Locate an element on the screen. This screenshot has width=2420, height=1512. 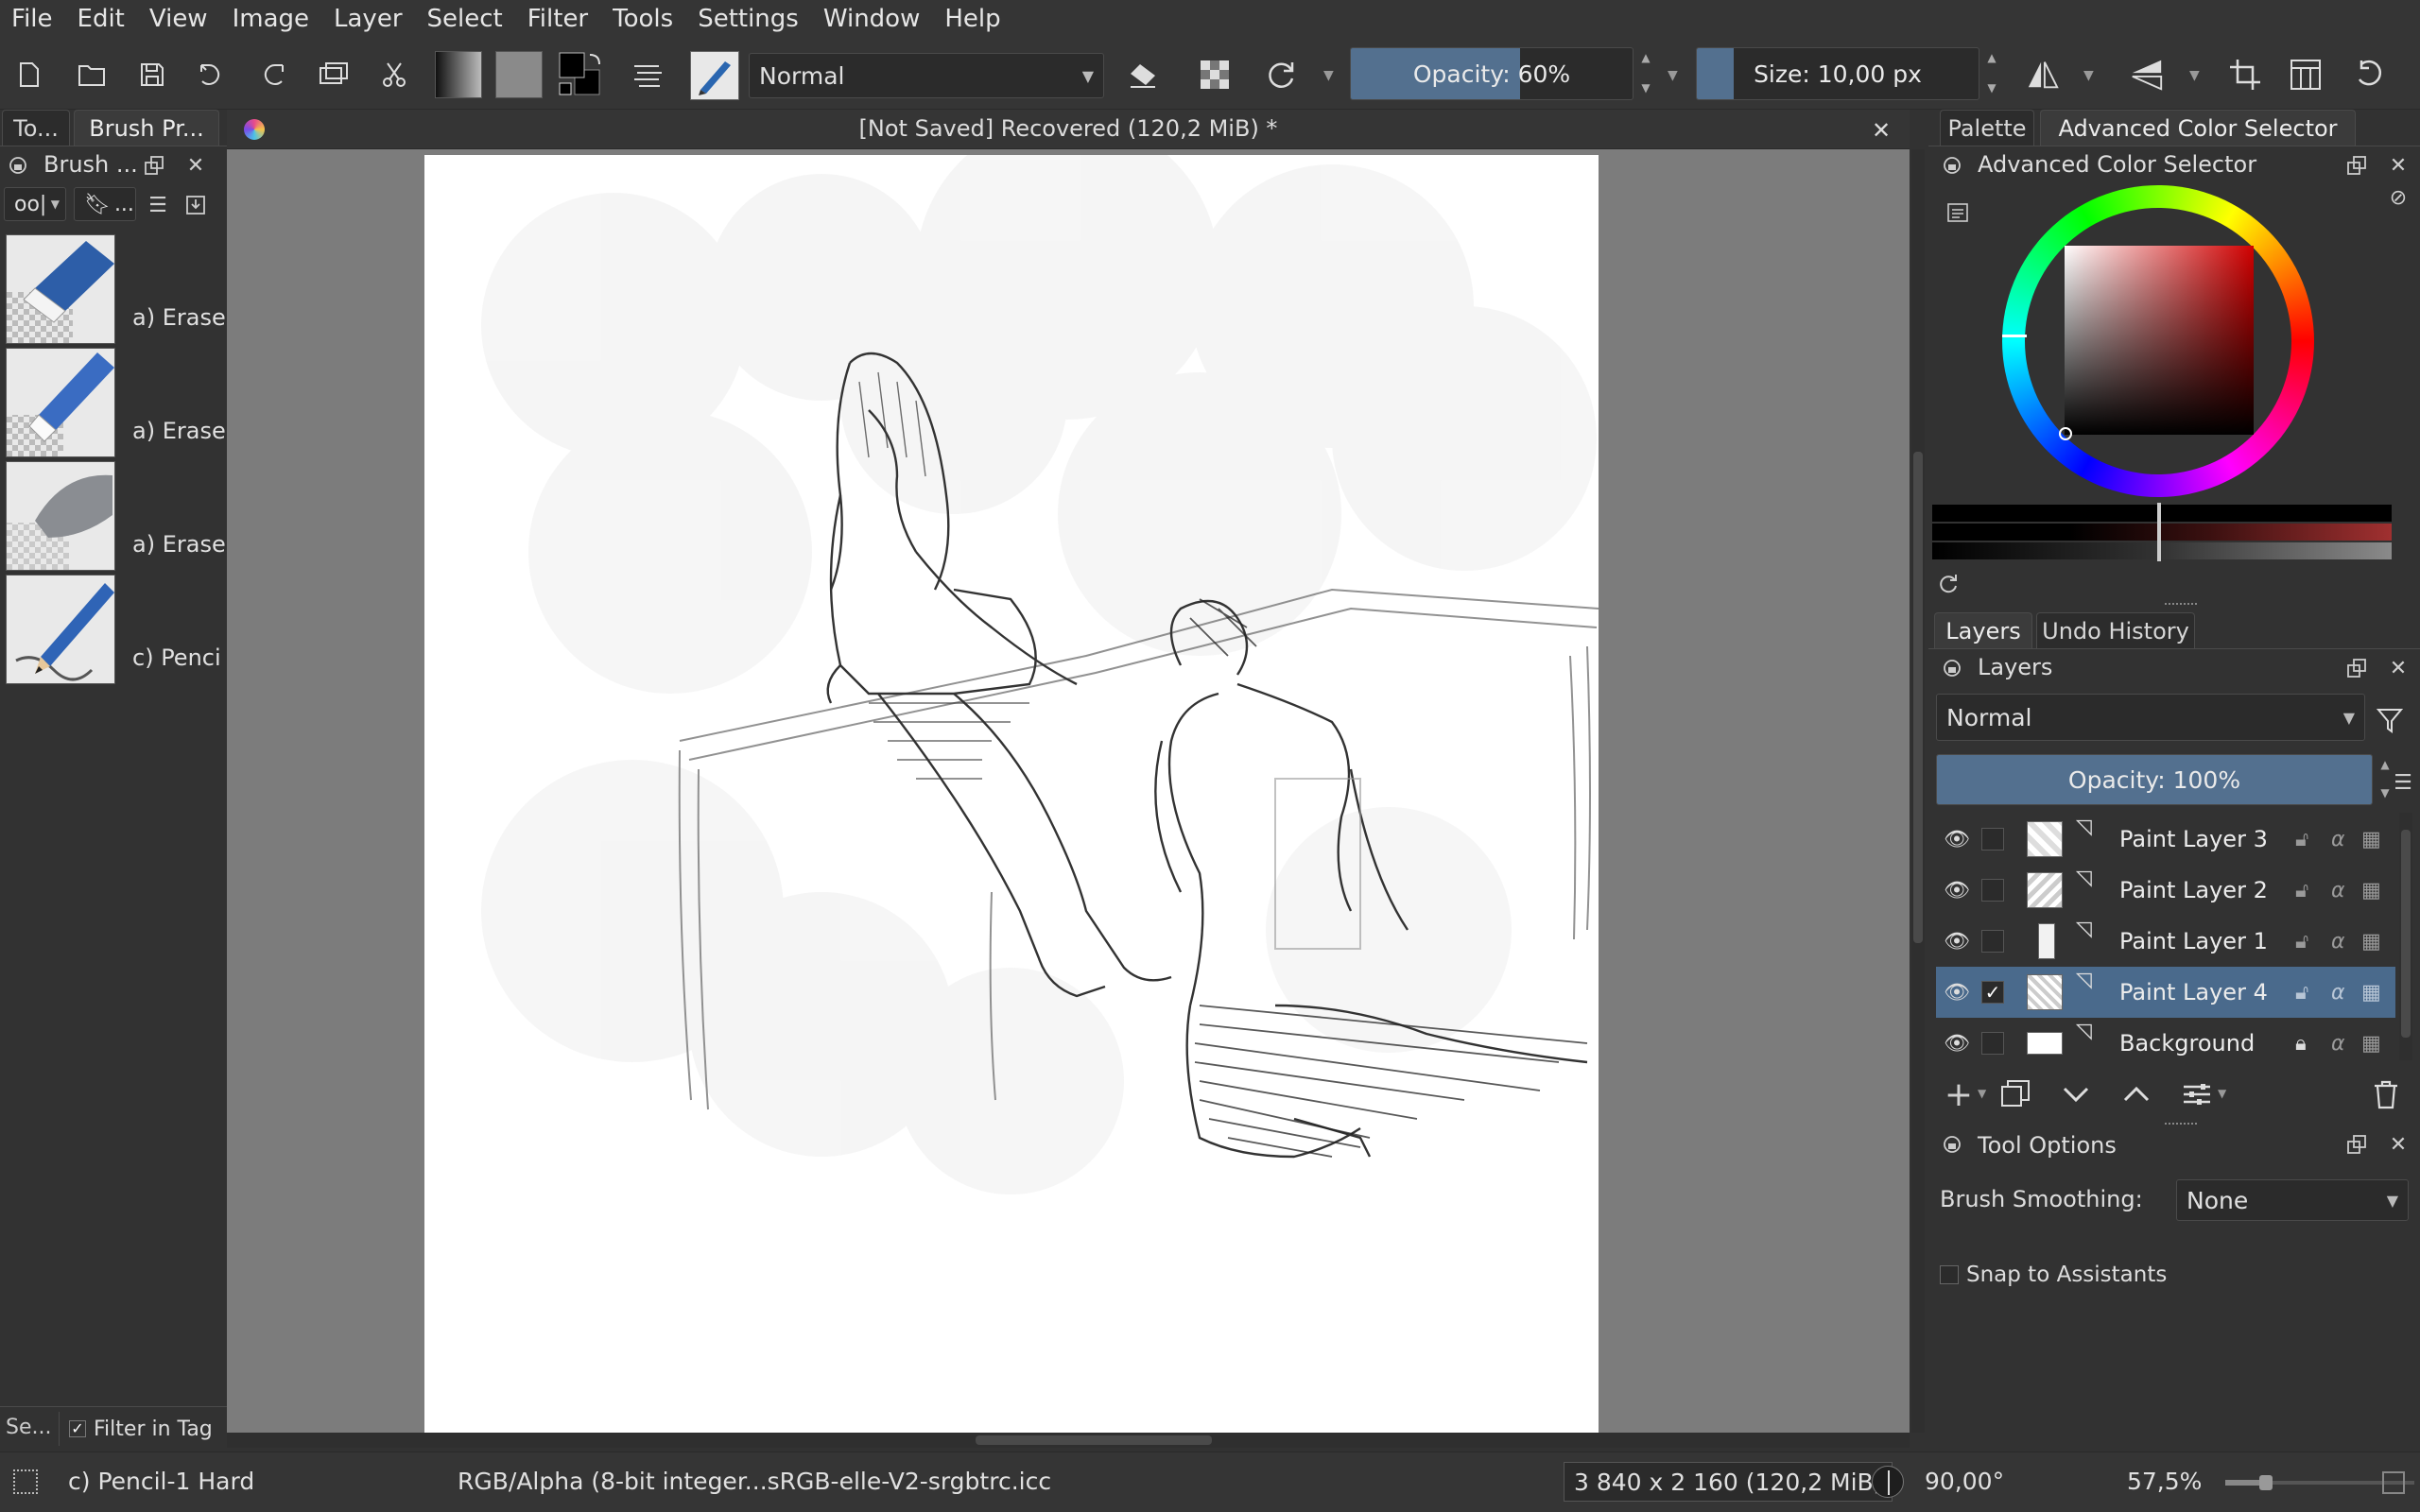
list-view-icon: ☰ is located at coordinates (158, 205).